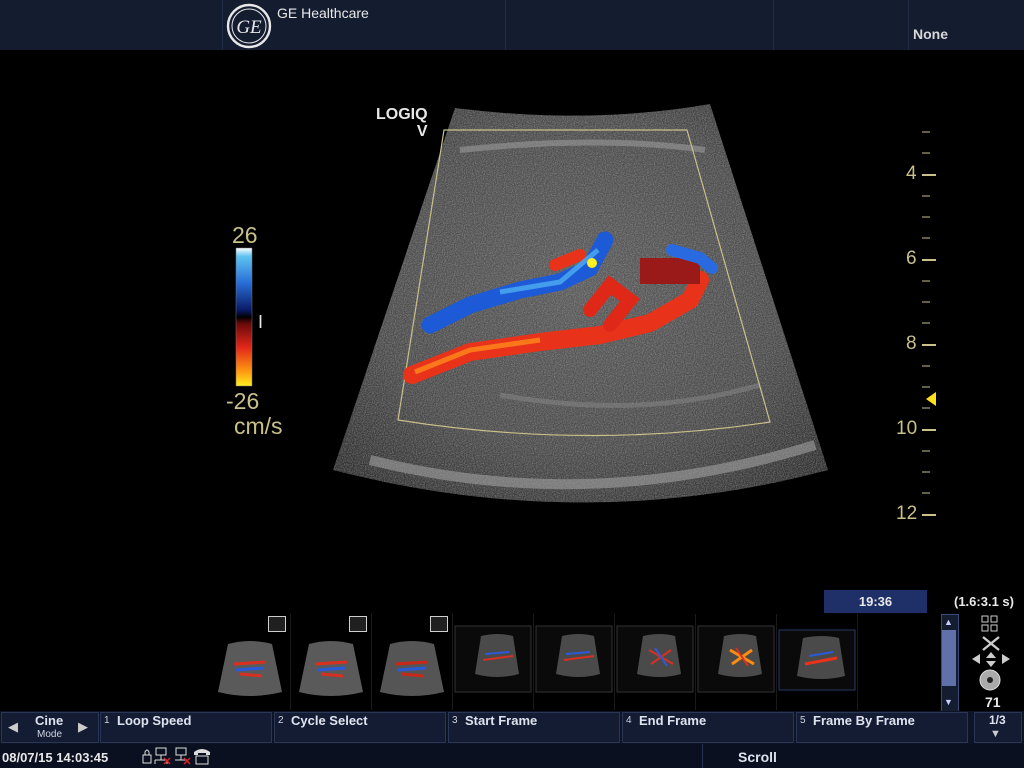 The height and width of the screenshot is (768, 1024). What do you see at coordinates (162, 756) in the screenshot?
I see `network-icon` at bounding box center [162, 756].